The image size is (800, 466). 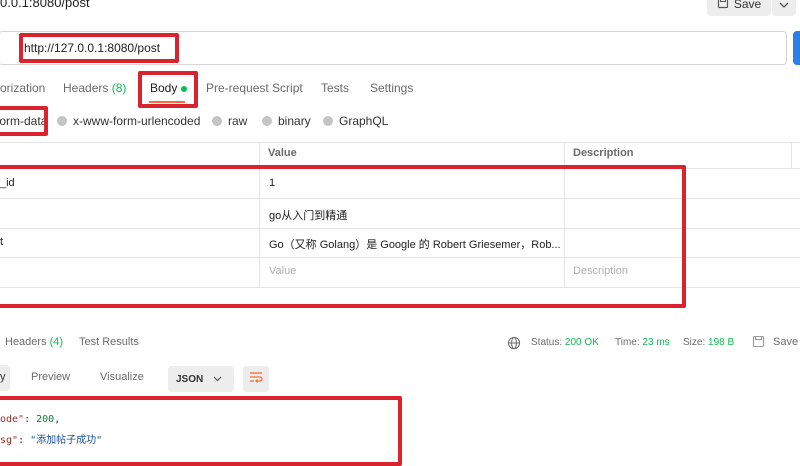 I want to click on graphql-label: GraphQL, so click(x=364, y=121).